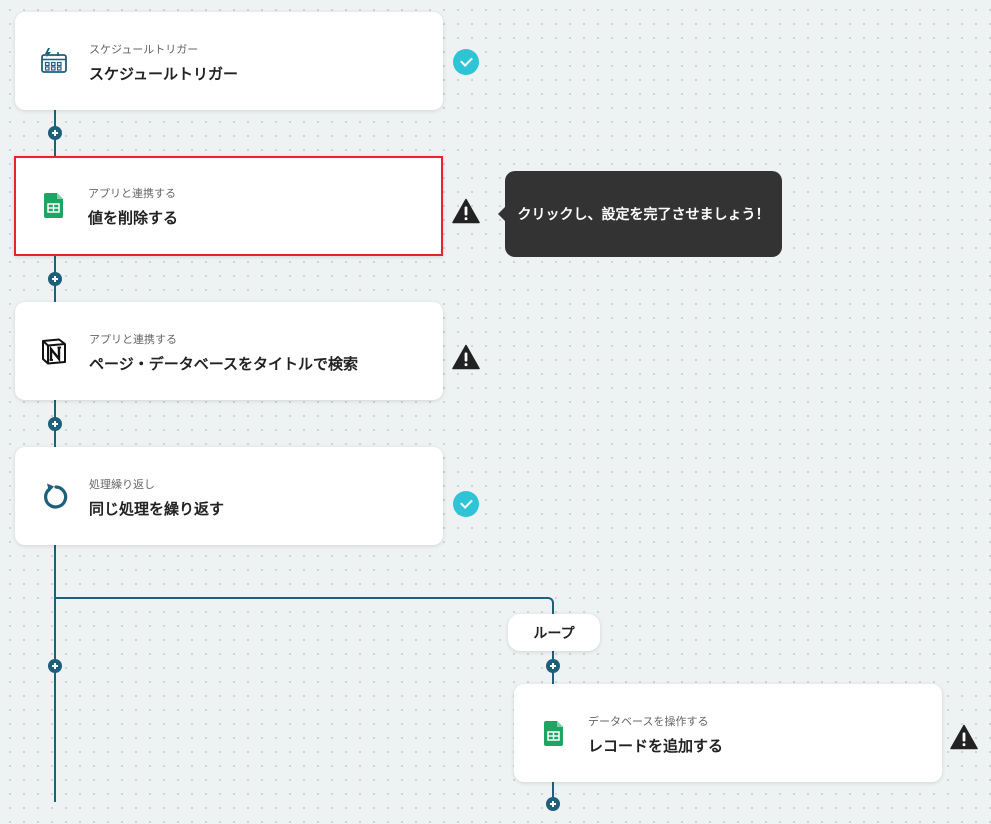  Describe the element at coordinates (656, 746) in the screenshot. I see `step-title: レコードを追加する` at that location.